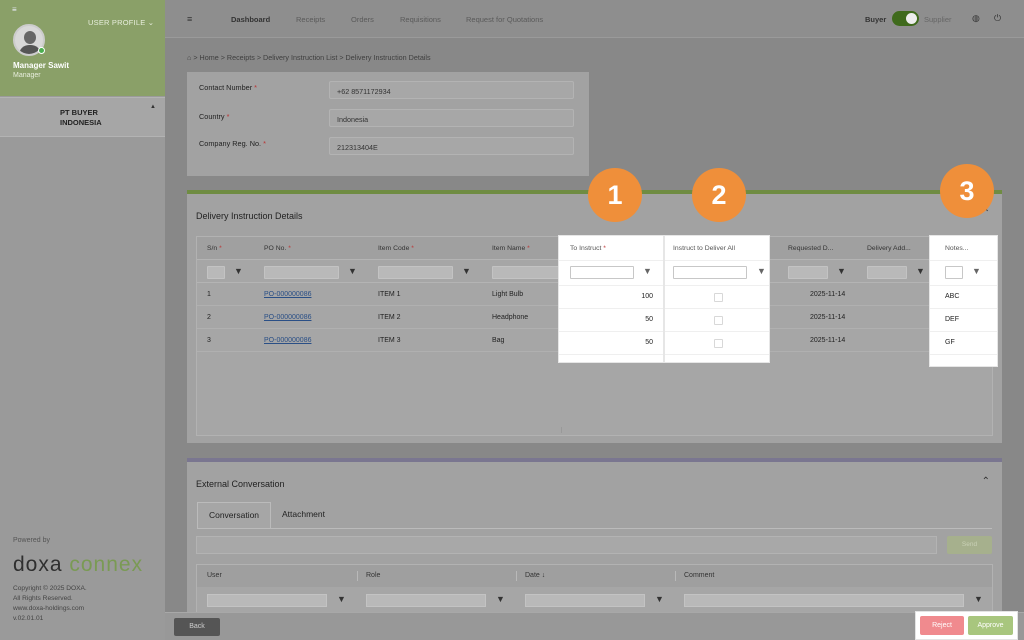  Describe the element at coordinates (561, 430) in the screenshot. I see `column-resize-handle` at that location.